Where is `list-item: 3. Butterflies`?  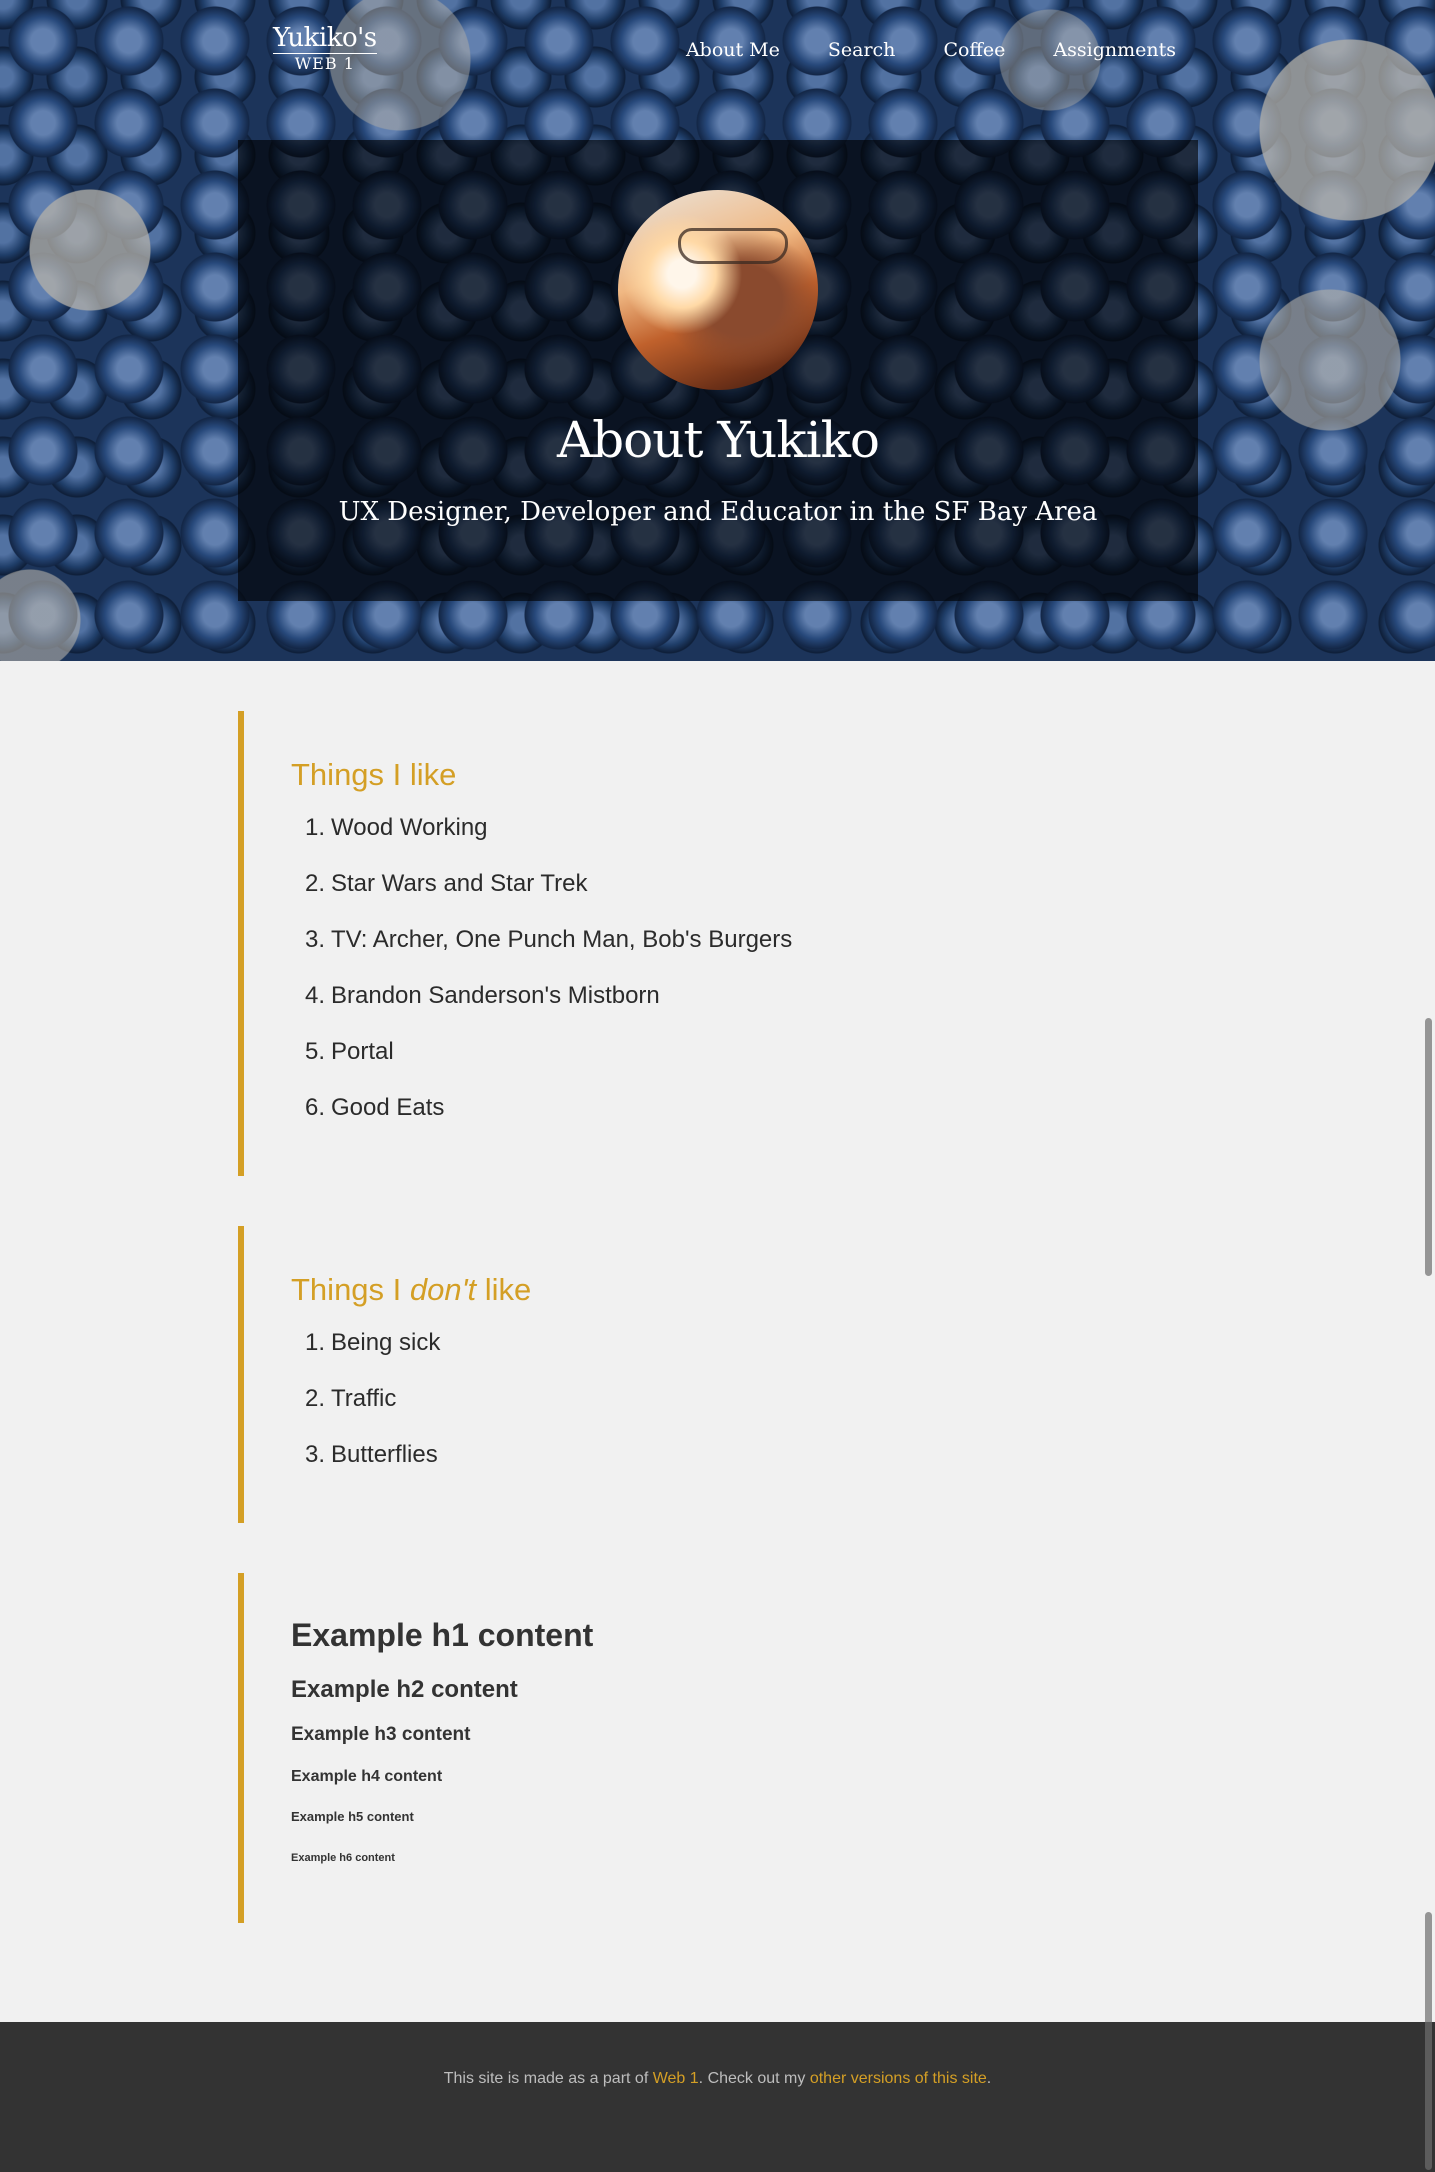 list-item: 3. Butterflies is located at coordinates (371, 1454).